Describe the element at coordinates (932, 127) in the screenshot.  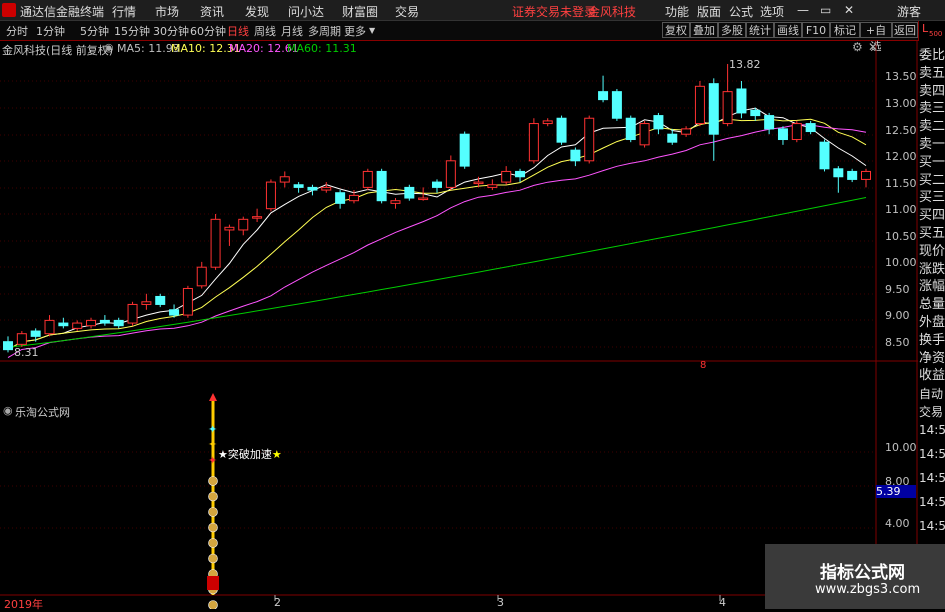
I see `side-item: 卖二` at that location.